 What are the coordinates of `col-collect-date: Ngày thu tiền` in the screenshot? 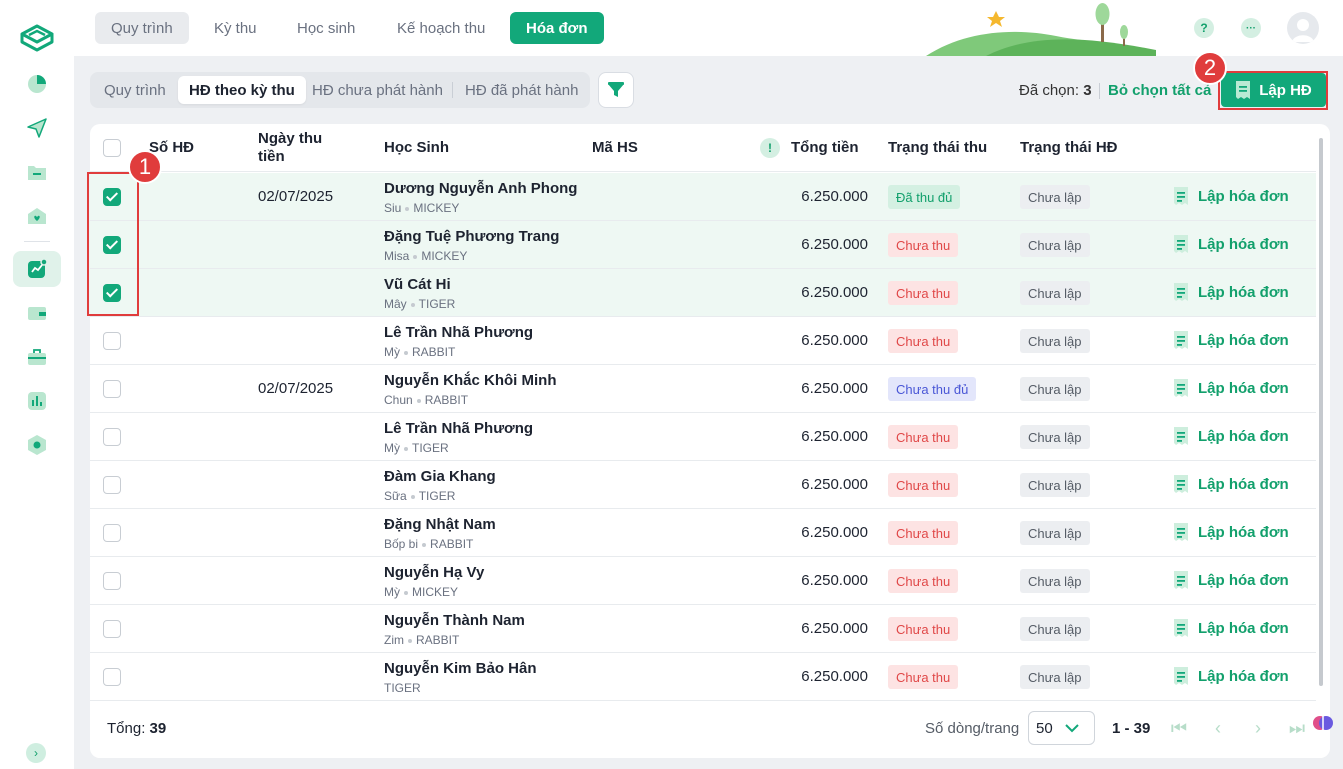 It's located at (298, 148).